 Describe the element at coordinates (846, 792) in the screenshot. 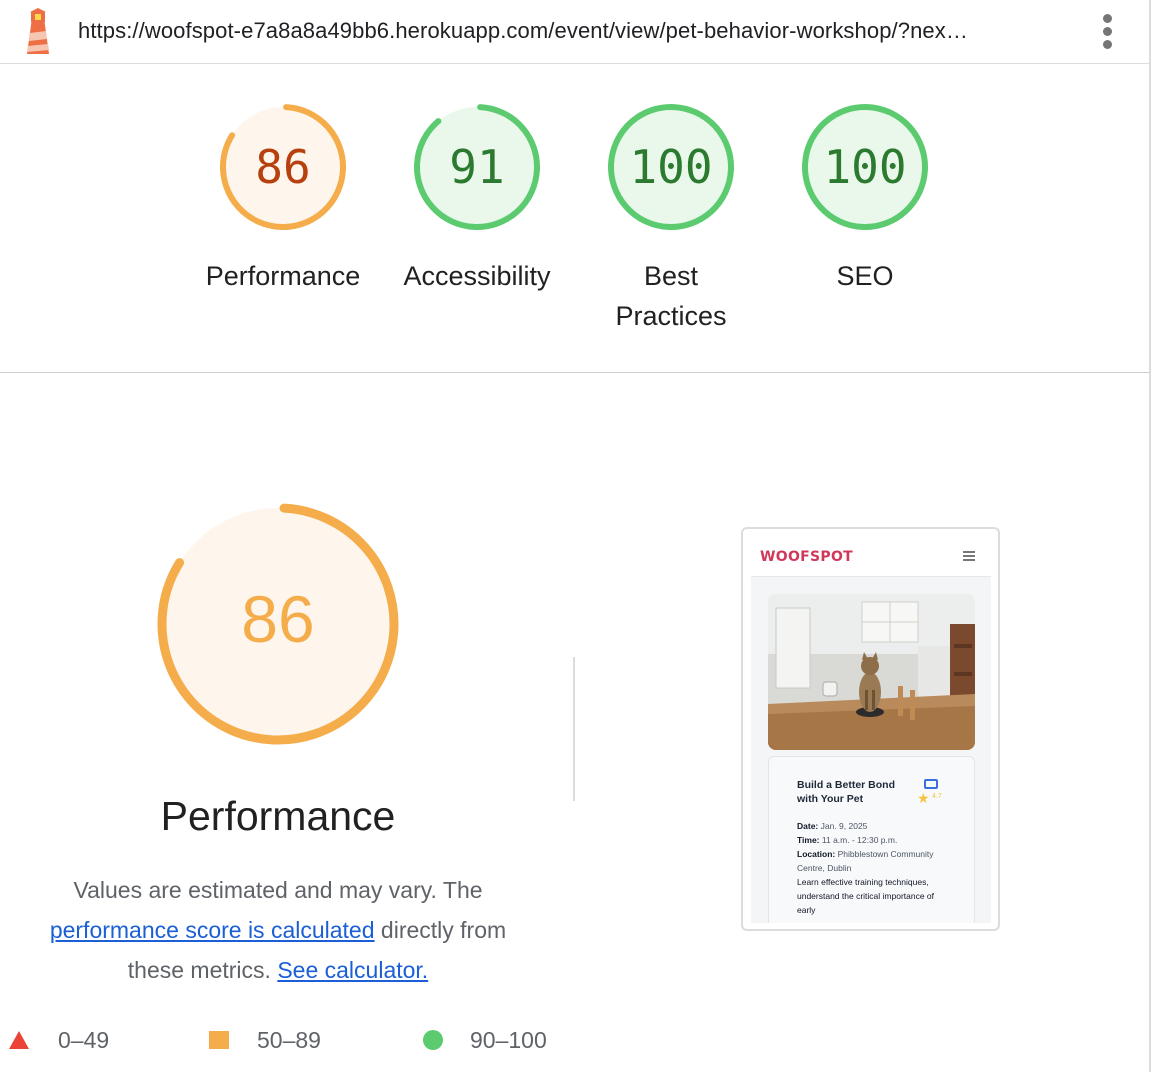

I see `event-title: Build a Better Bond with Your Pet` at that location.